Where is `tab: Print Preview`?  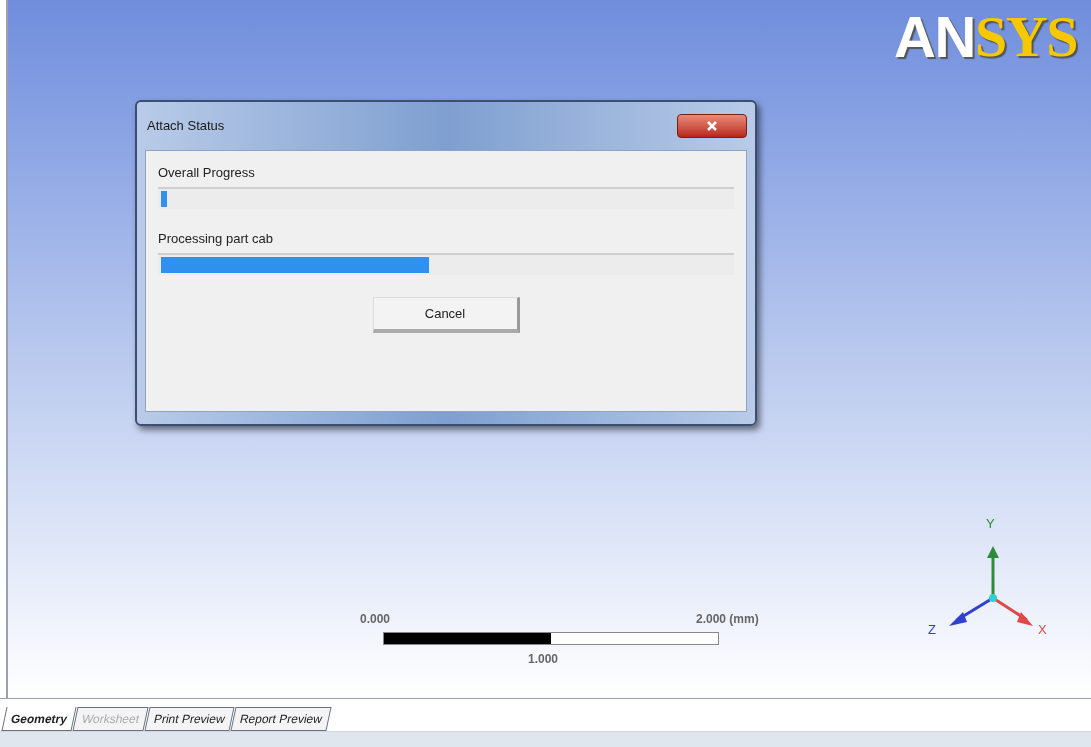
tab: Print Preview is located at coordinates (189, 719).